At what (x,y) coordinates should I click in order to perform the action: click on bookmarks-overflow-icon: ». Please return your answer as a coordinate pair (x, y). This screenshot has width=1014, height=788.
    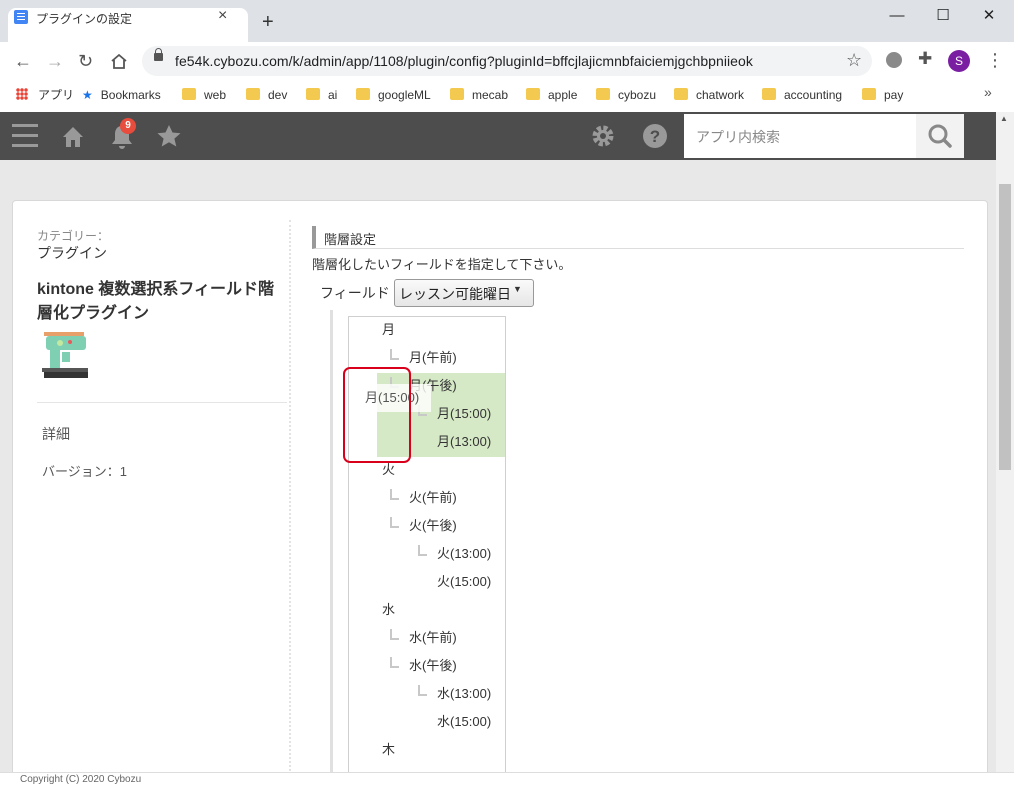
    Looking at the image, I should click on (988, 92).